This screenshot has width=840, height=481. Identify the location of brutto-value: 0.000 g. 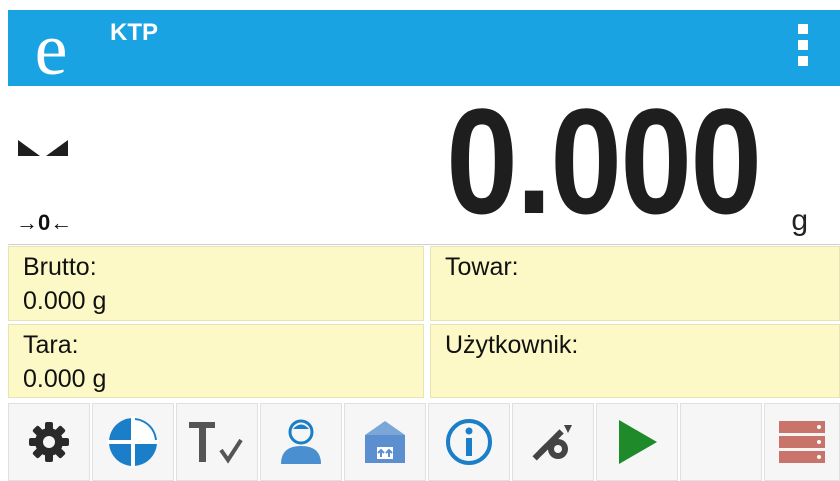
(65, 301).